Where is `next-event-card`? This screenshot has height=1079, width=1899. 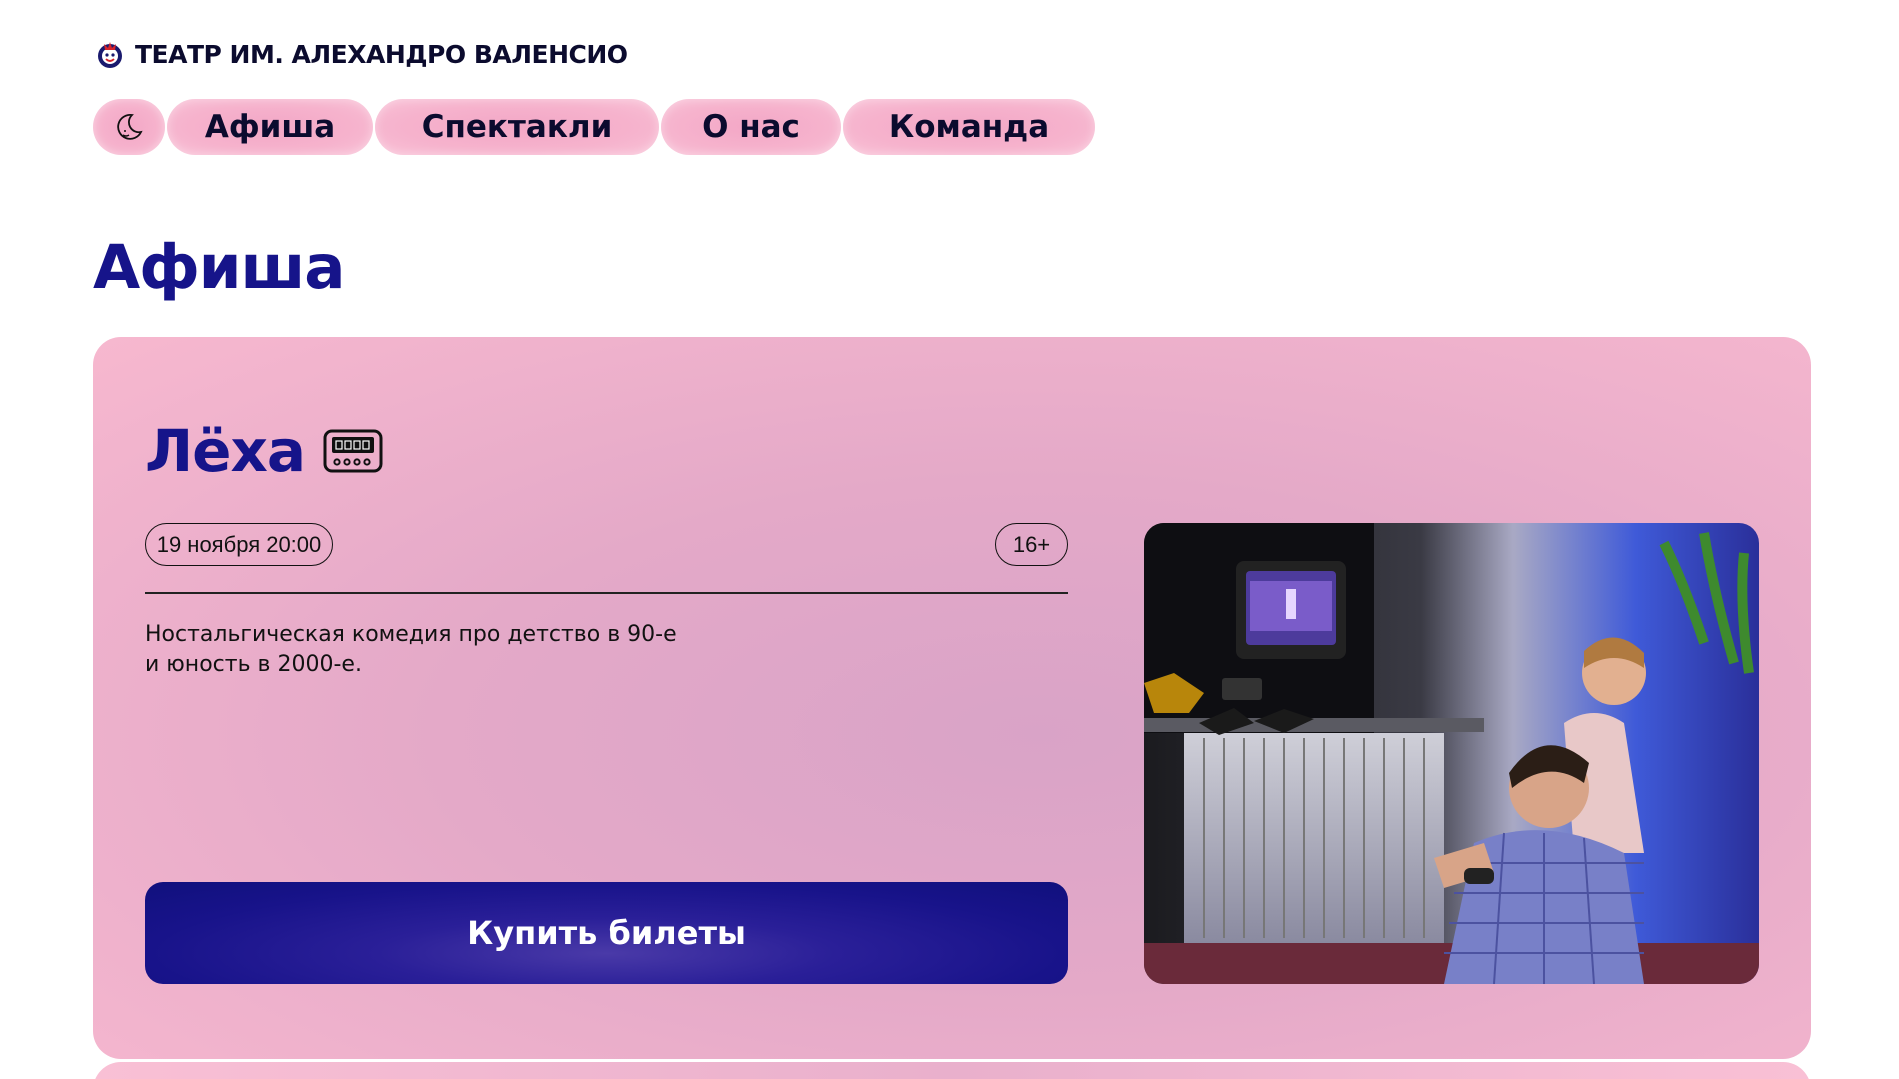 next-event-card is located at coordinates (952, 1070).